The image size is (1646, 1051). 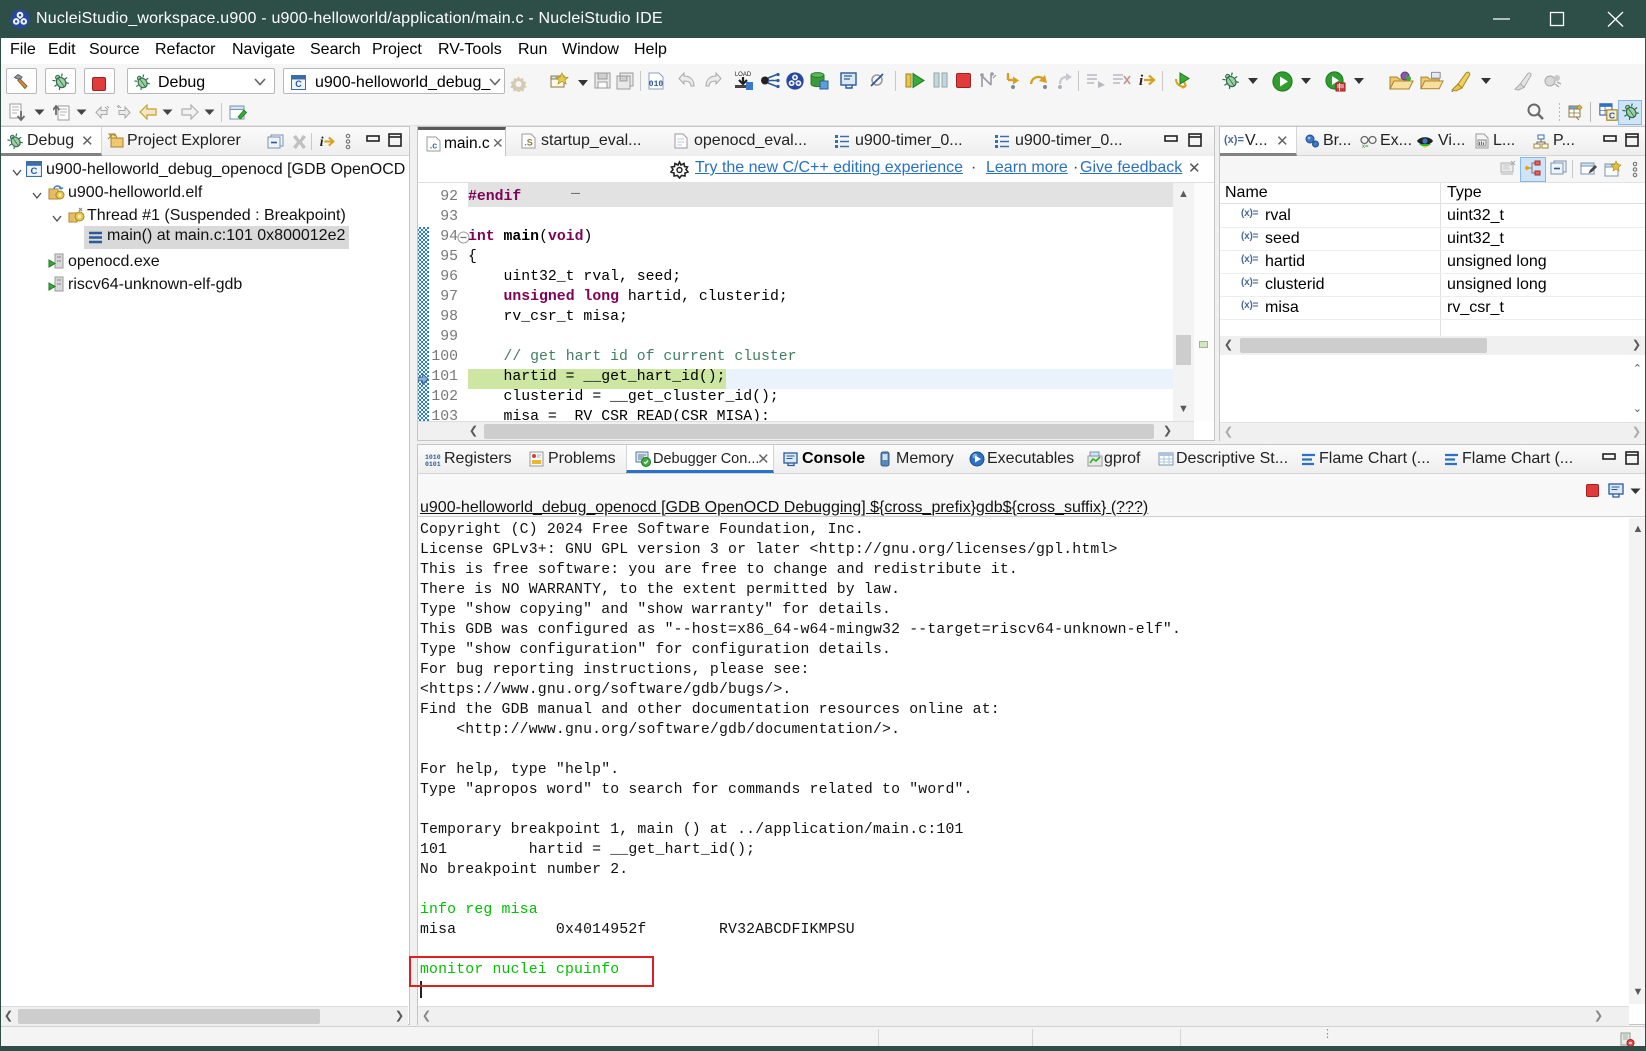 I want to click on svg-text: .c, so click(x=434, y=146).